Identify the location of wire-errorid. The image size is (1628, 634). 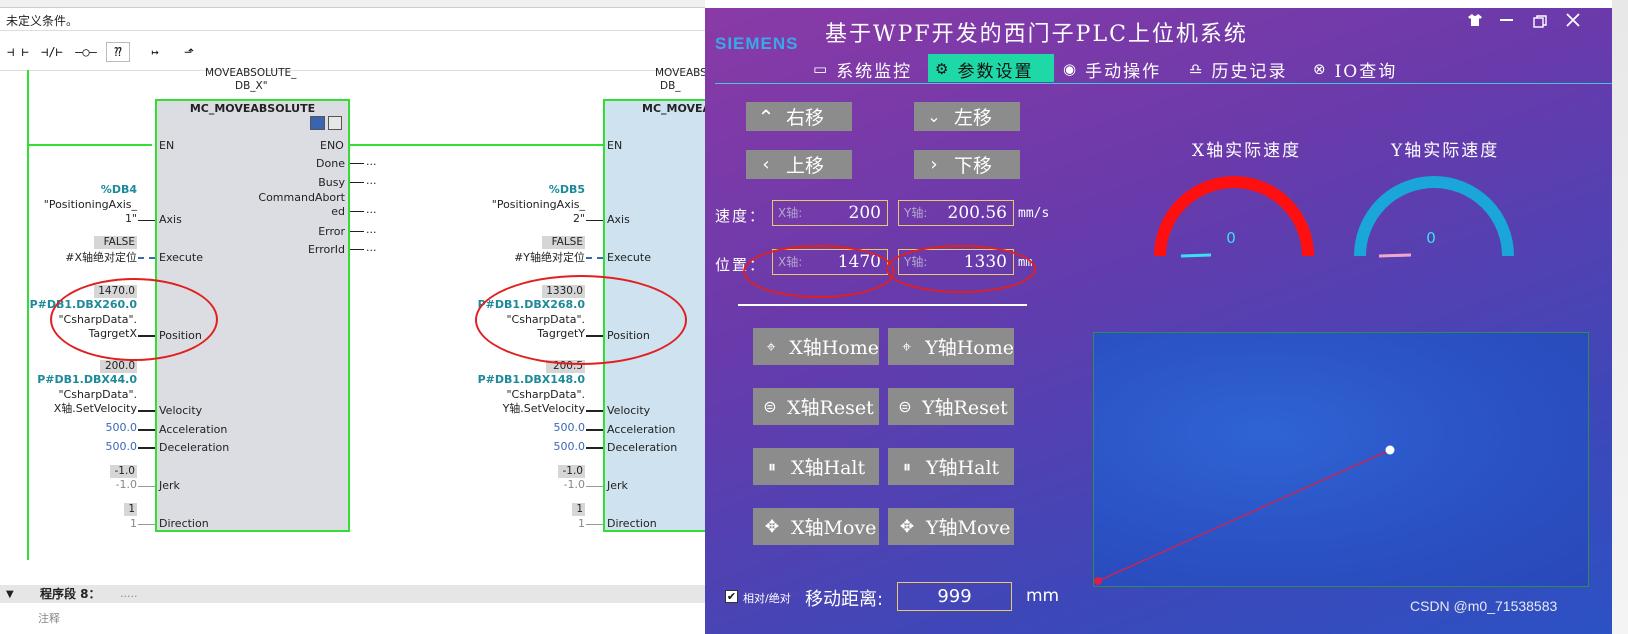
(357, 249).